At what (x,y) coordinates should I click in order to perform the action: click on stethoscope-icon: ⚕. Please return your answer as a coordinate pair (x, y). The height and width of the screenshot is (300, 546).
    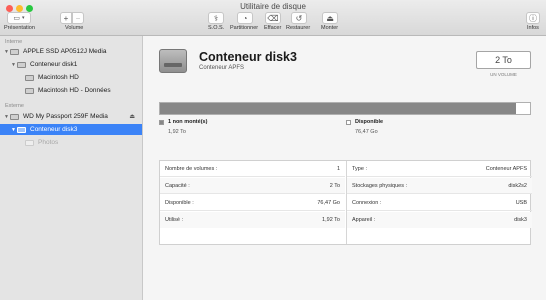
    Looking at the image, I should click on (216, 18).